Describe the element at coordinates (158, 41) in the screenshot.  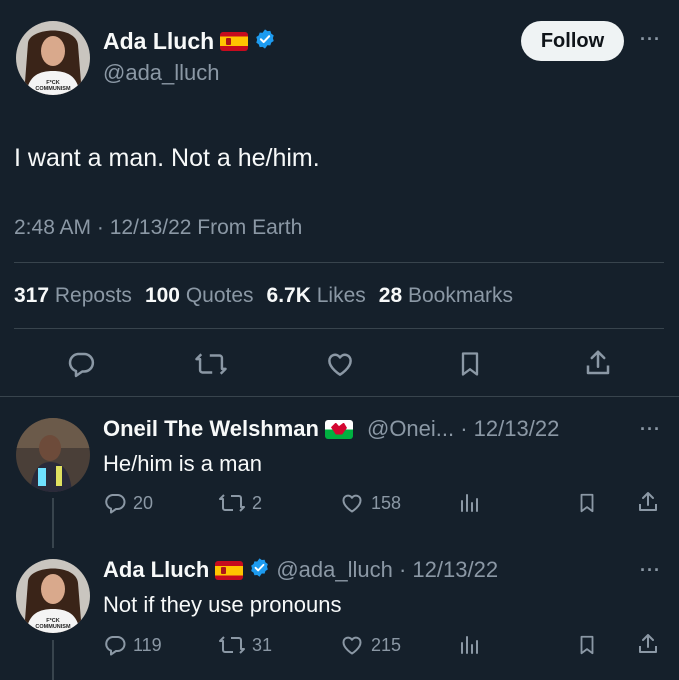
I see `main-author-name: Ada Lluch` at that location.